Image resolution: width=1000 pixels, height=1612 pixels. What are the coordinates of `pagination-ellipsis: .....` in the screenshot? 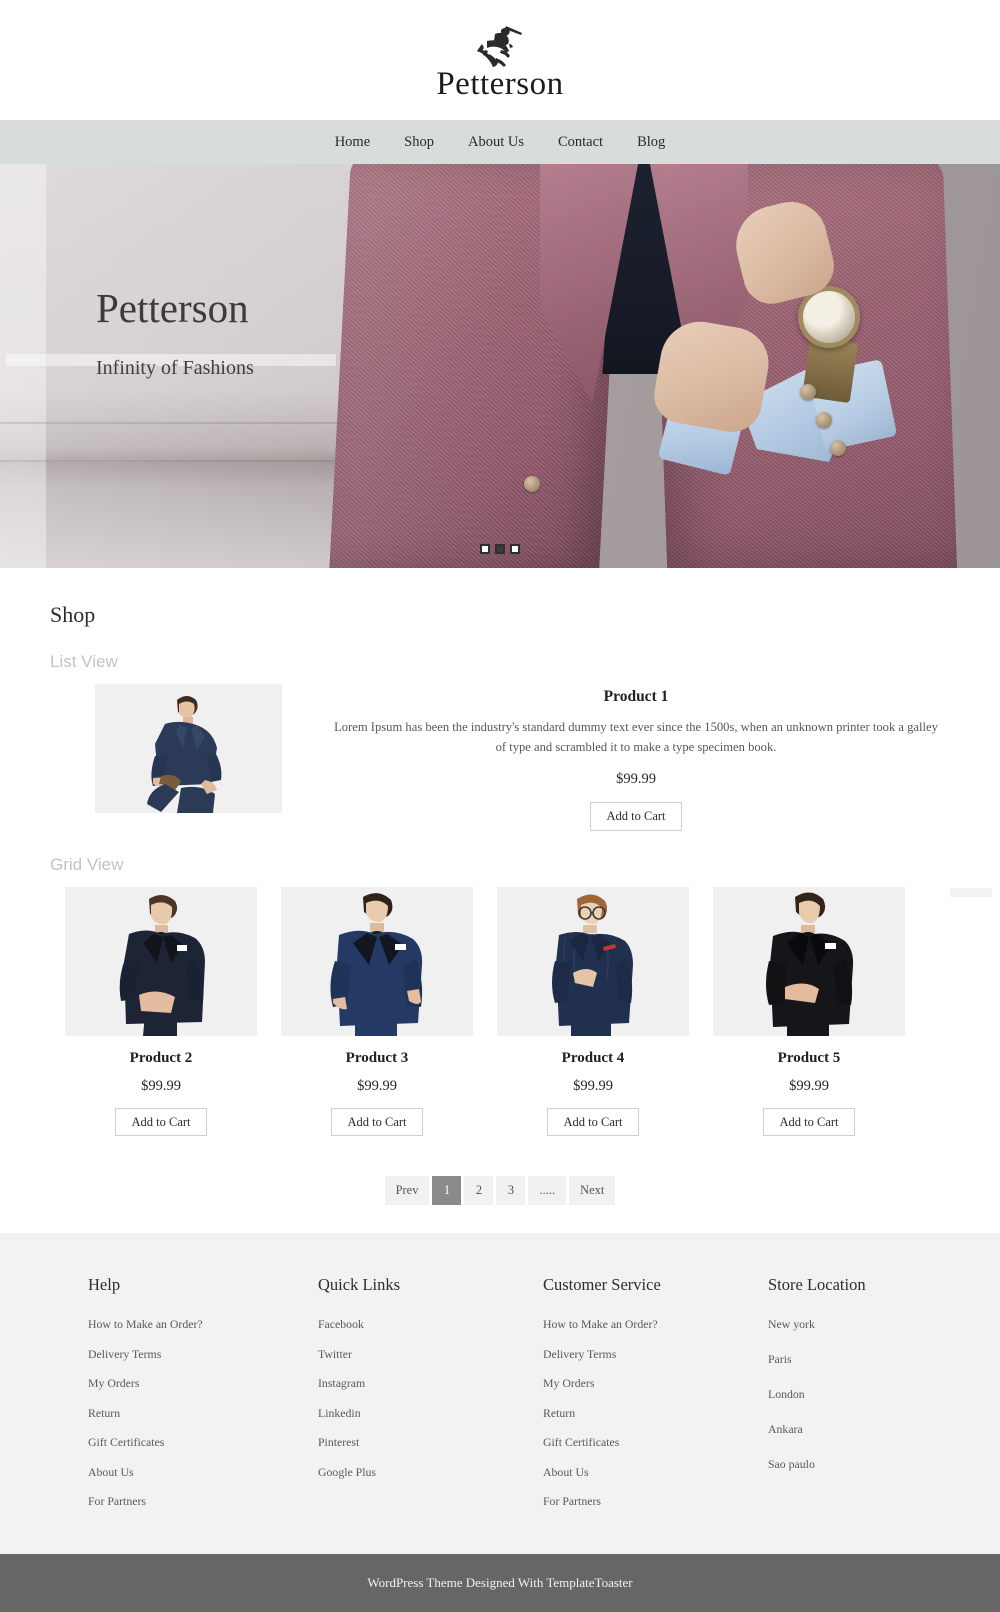 It's located at (547, 1191).